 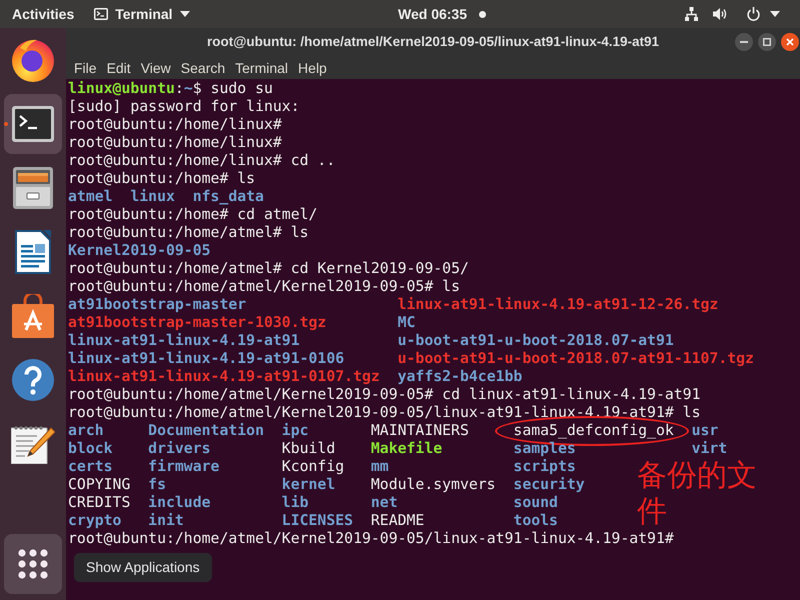 What do you see at coordinates (143, 567) in the screenshot?
I see `tooltip: Show Applications` at bounding box center [143, 567].